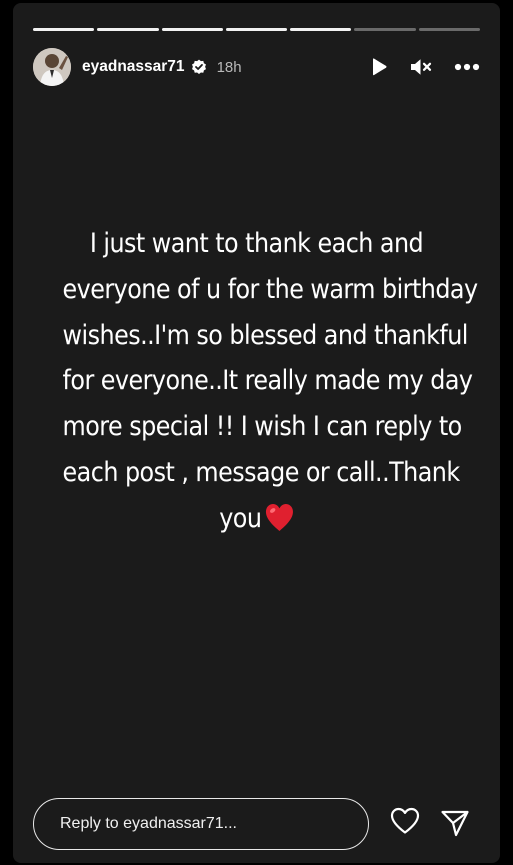 This screenshot has height=865, width=513. Describe the element at coordinates (267, 381) in the screenshot. I see `story-text-line: for everyone..It really made my day` at that location.